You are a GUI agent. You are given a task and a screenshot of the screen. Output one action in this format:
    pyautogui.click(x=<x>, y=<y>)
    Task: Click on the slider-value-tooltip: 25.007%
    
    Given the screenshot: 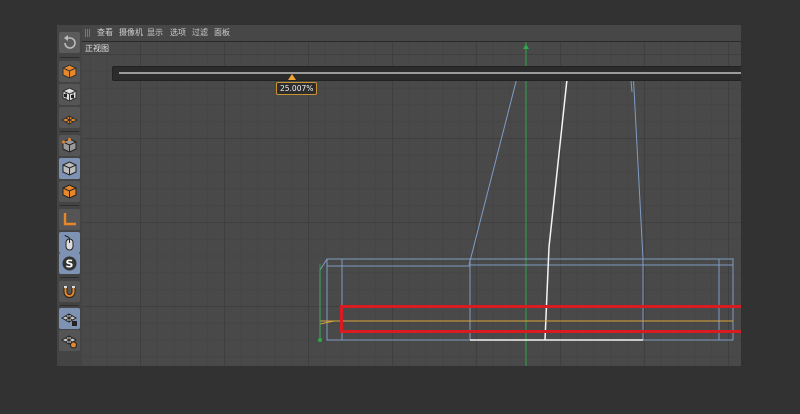 What is the action you would take?
    pyautogui.click(x=297, y=88)
    